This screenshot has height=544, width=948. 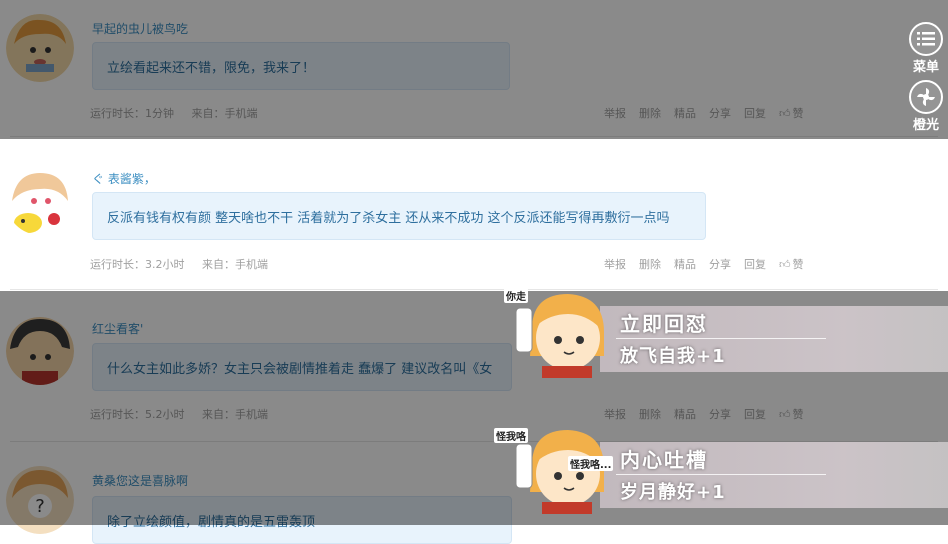 I want to click on source-text: 来自：手机端, so click(x=235, y=264).